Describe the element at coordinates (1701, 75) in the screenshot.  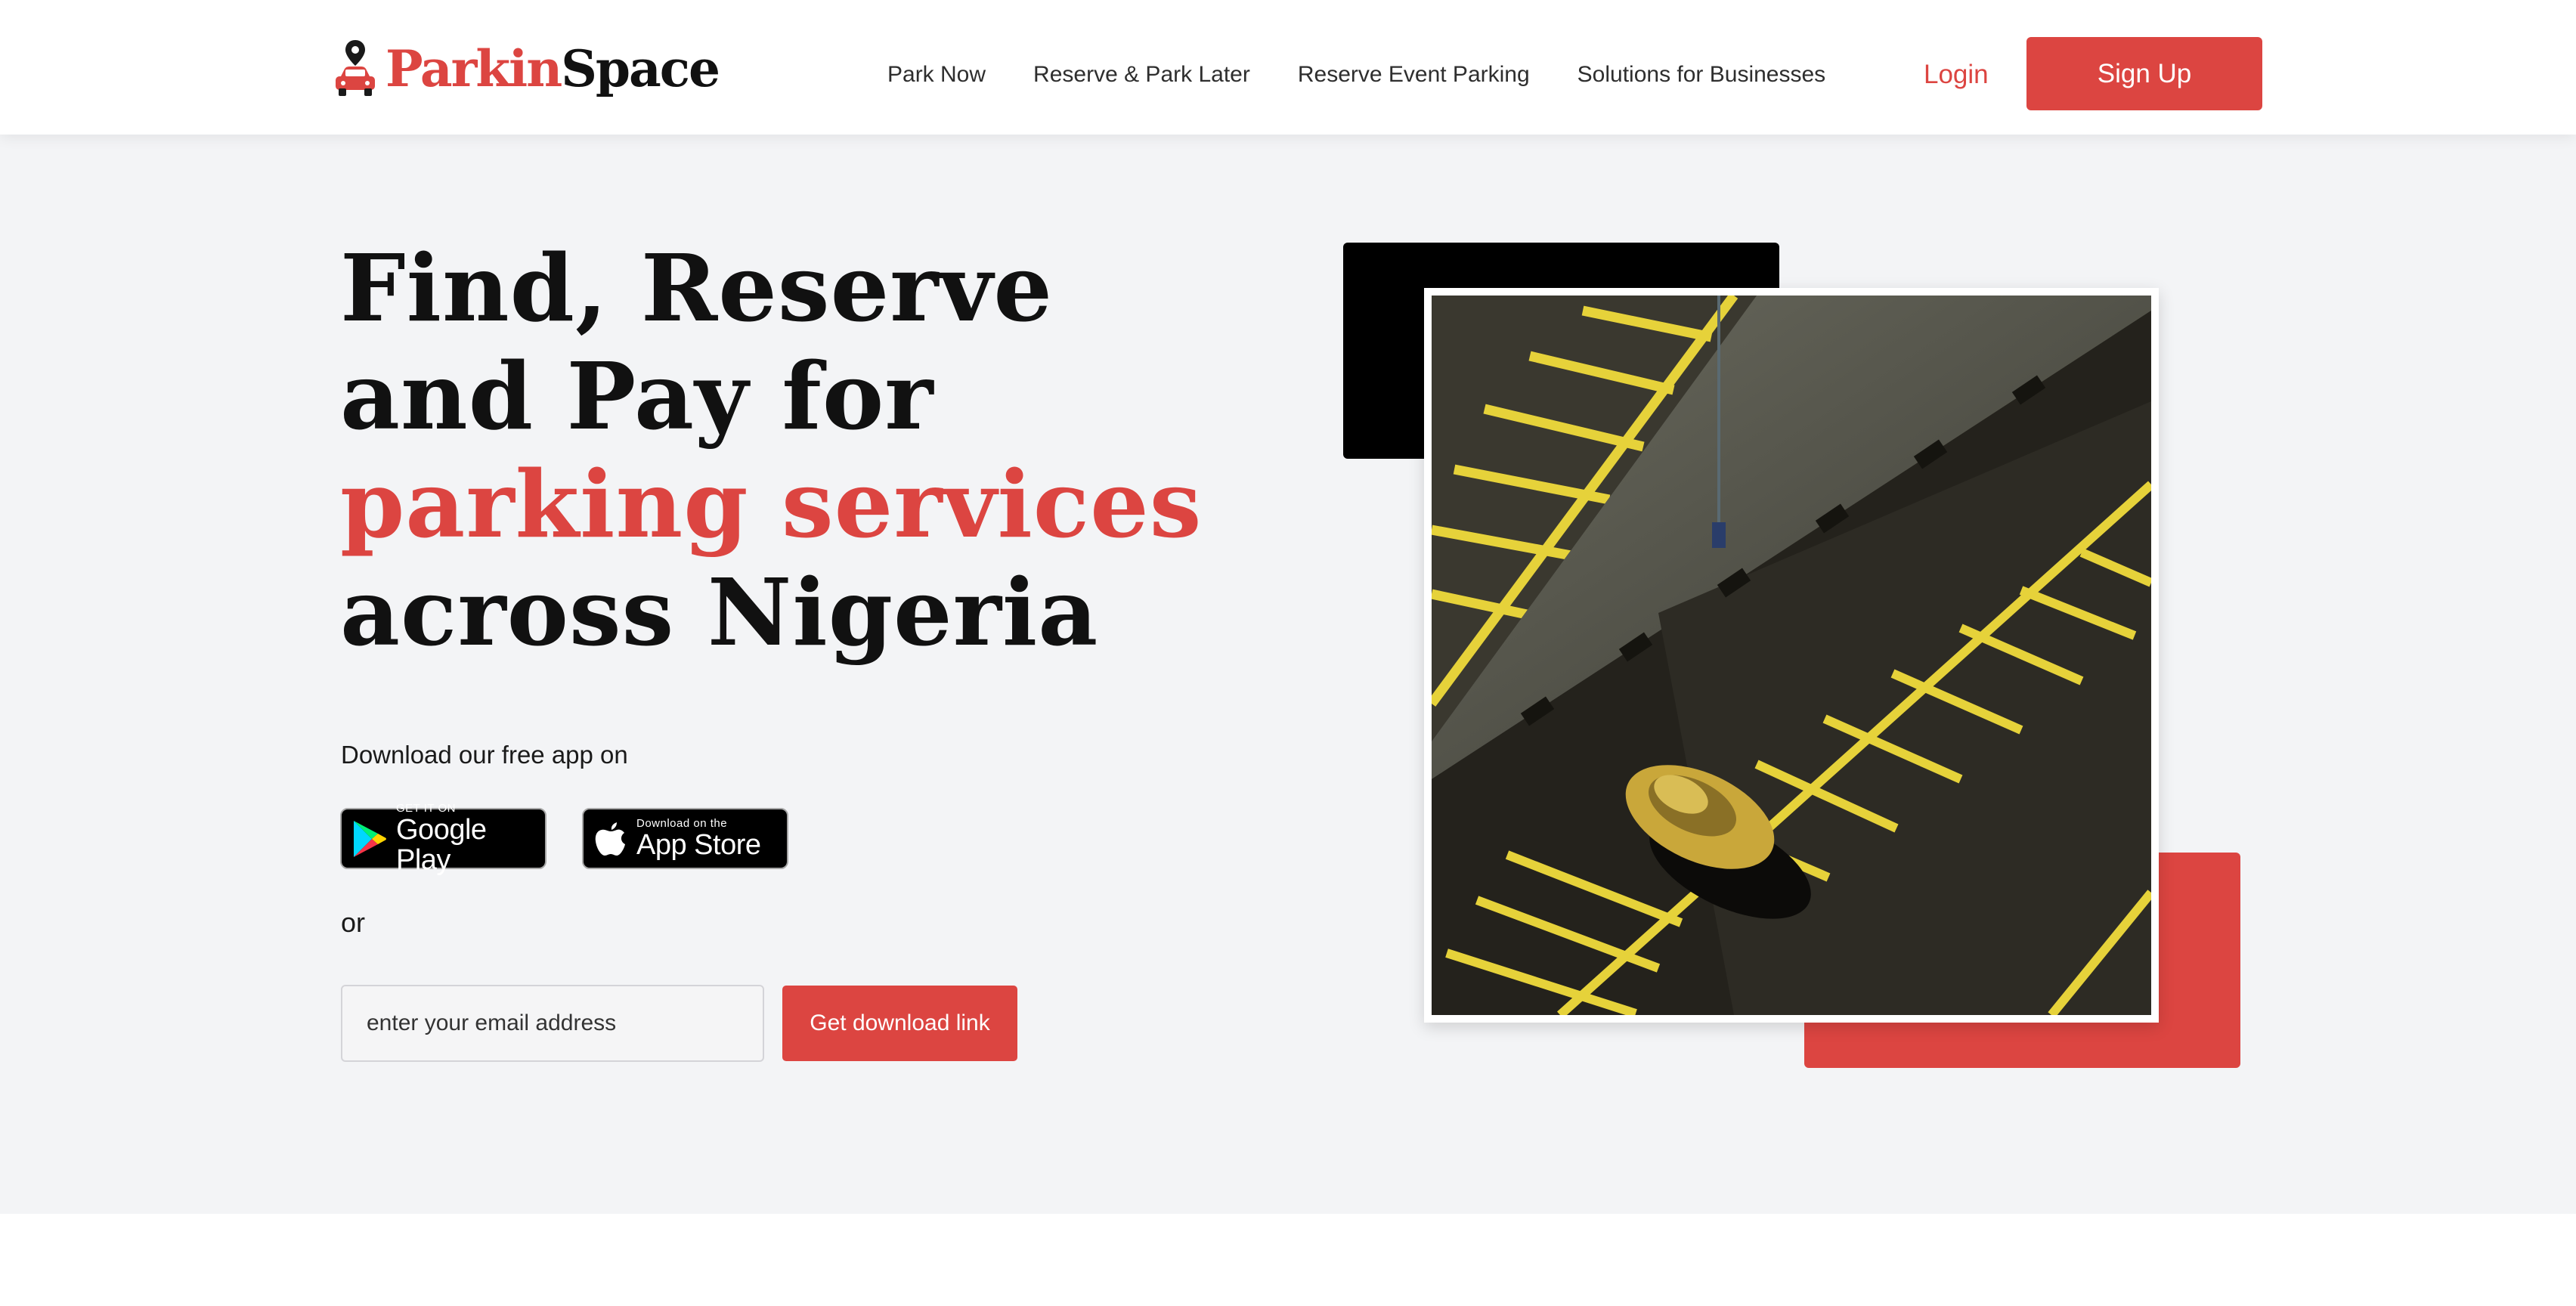
I see `nav-link-solutions-businesses: Solutions for Businesses` at that location.